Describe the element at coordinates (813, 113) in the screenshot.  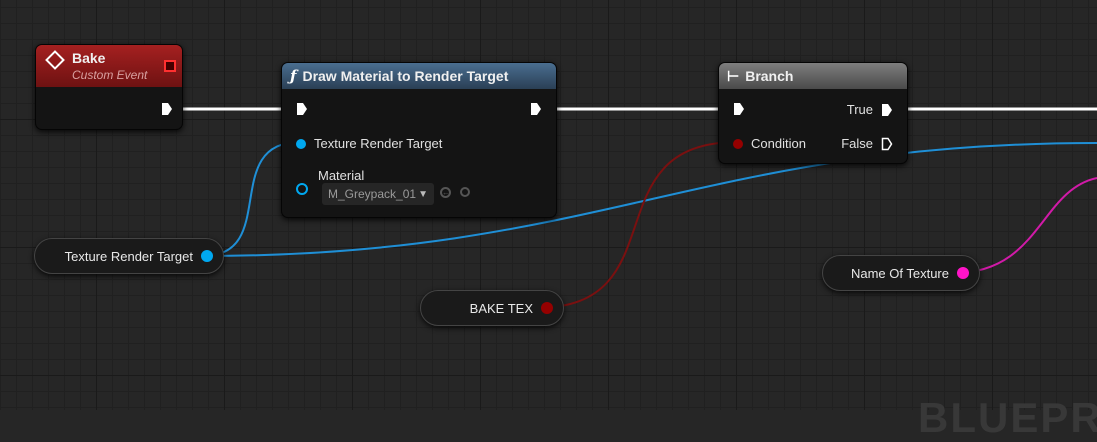
I see `branch-node: ⊢ Branch True Condition False` at that location.